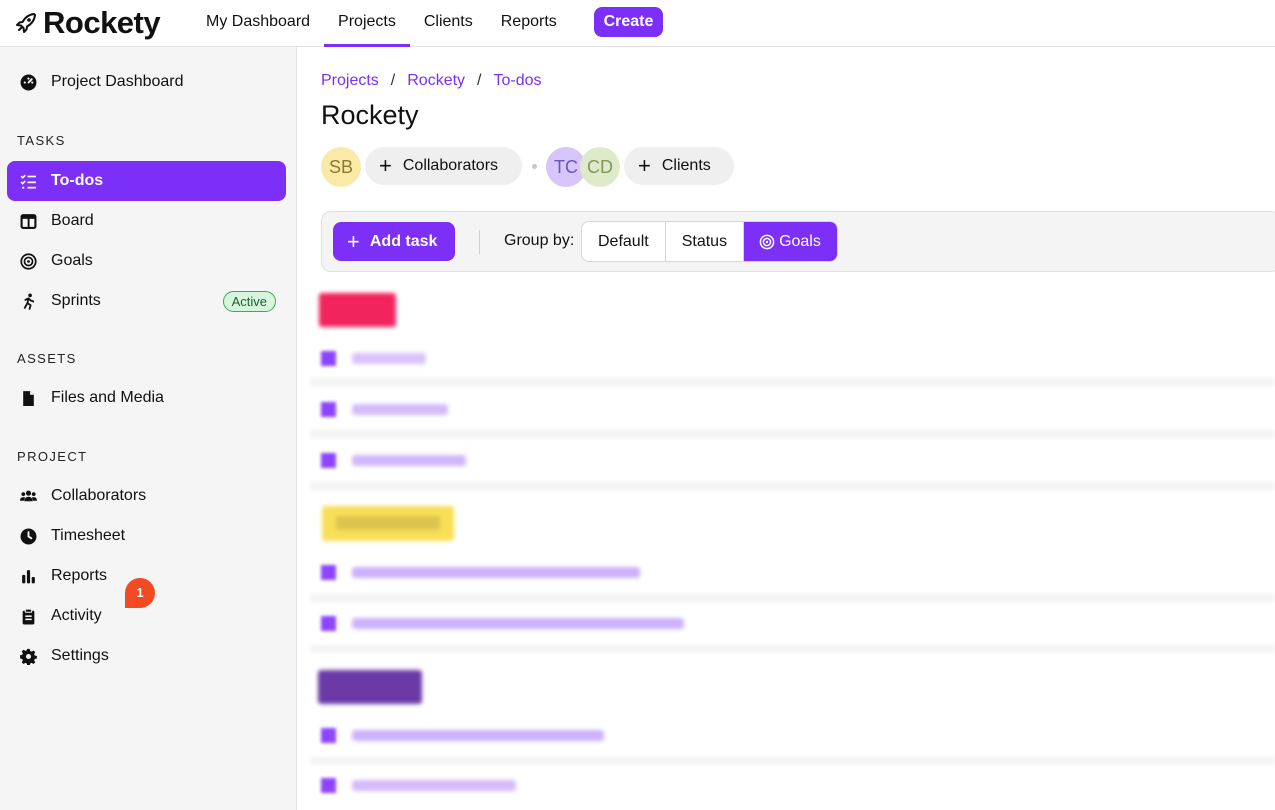 The image size is (1275, 810). Describe the element at coordinates (102, 22) in the screenshot. I see `brand-name: Rockety` at that location.